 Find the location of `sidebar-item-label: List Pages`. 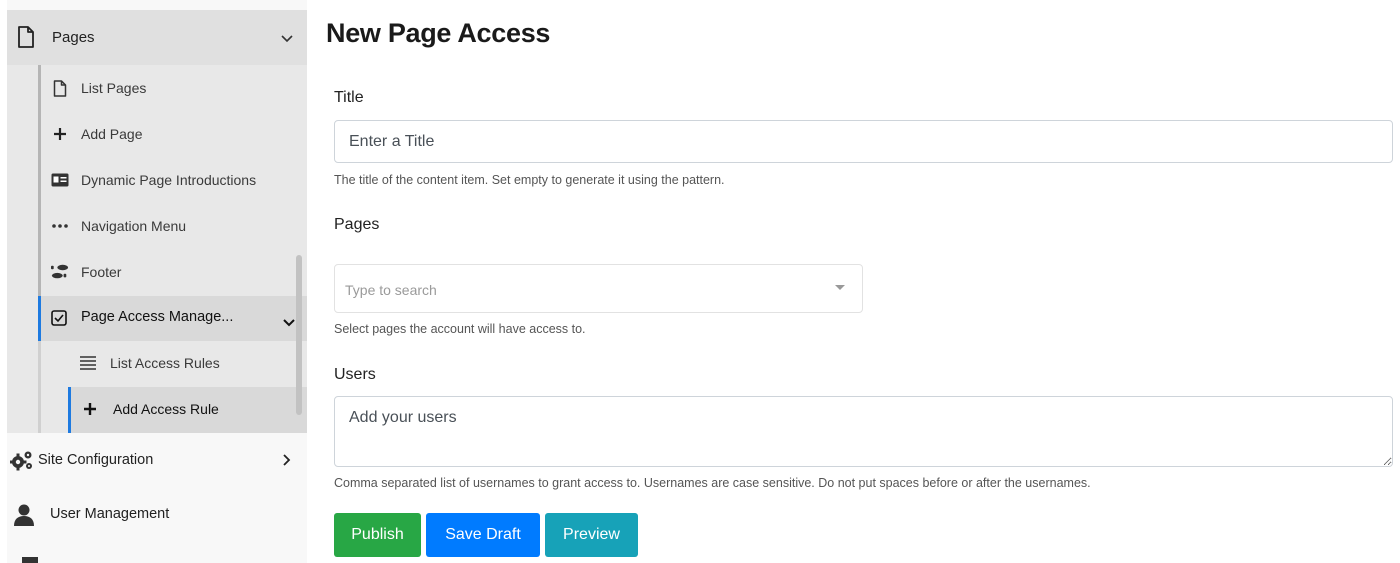

sidebar-item-label: List Pages is located at coordinates (114, 88).